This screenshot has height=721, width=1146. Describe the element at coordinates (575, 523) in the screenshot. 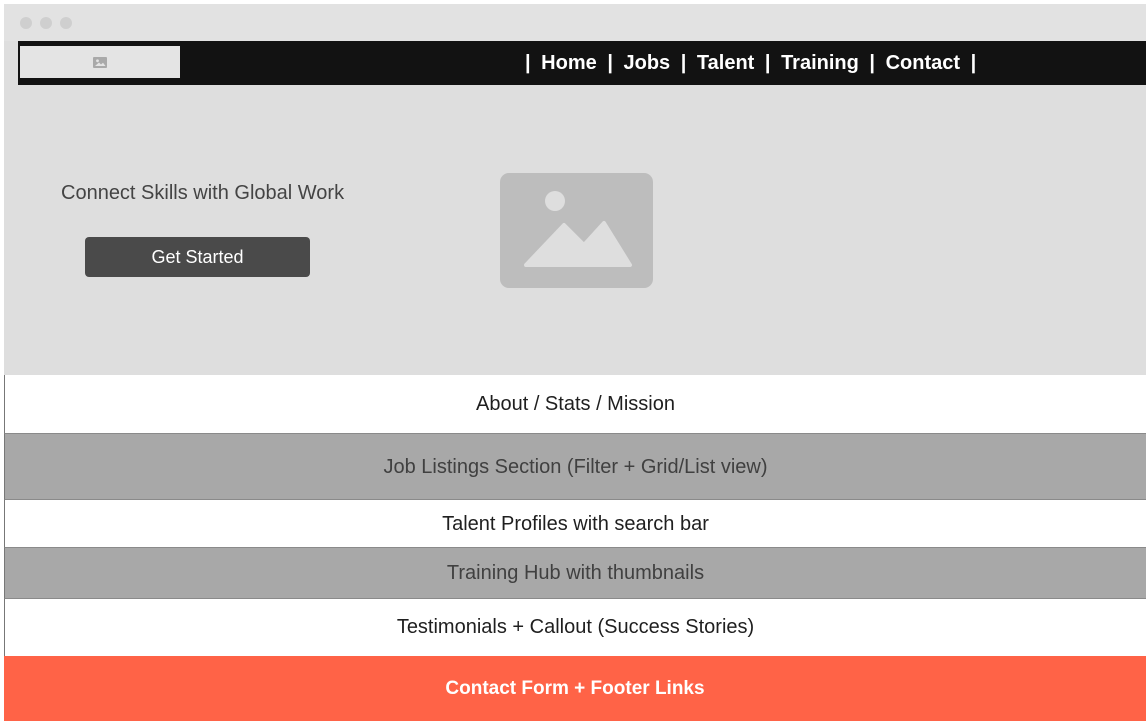

I see `talent-profiles-section: Talent Profiles with search bar` at that location.